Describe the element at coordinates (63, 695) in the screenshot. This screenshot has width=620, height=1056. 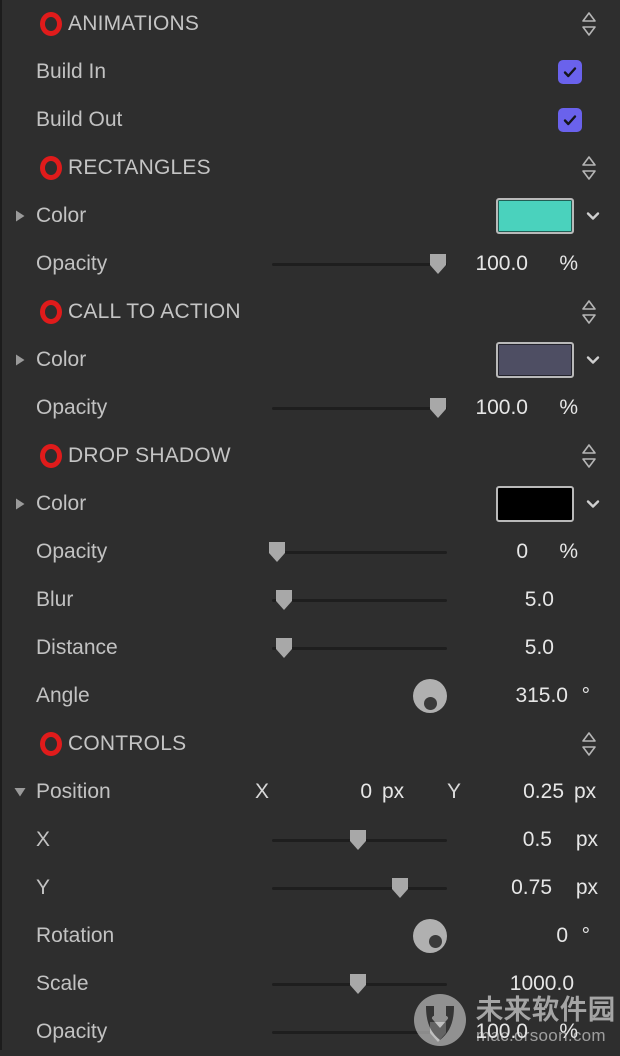
I see `label-drop-shadow-angle: Angle` at that location.